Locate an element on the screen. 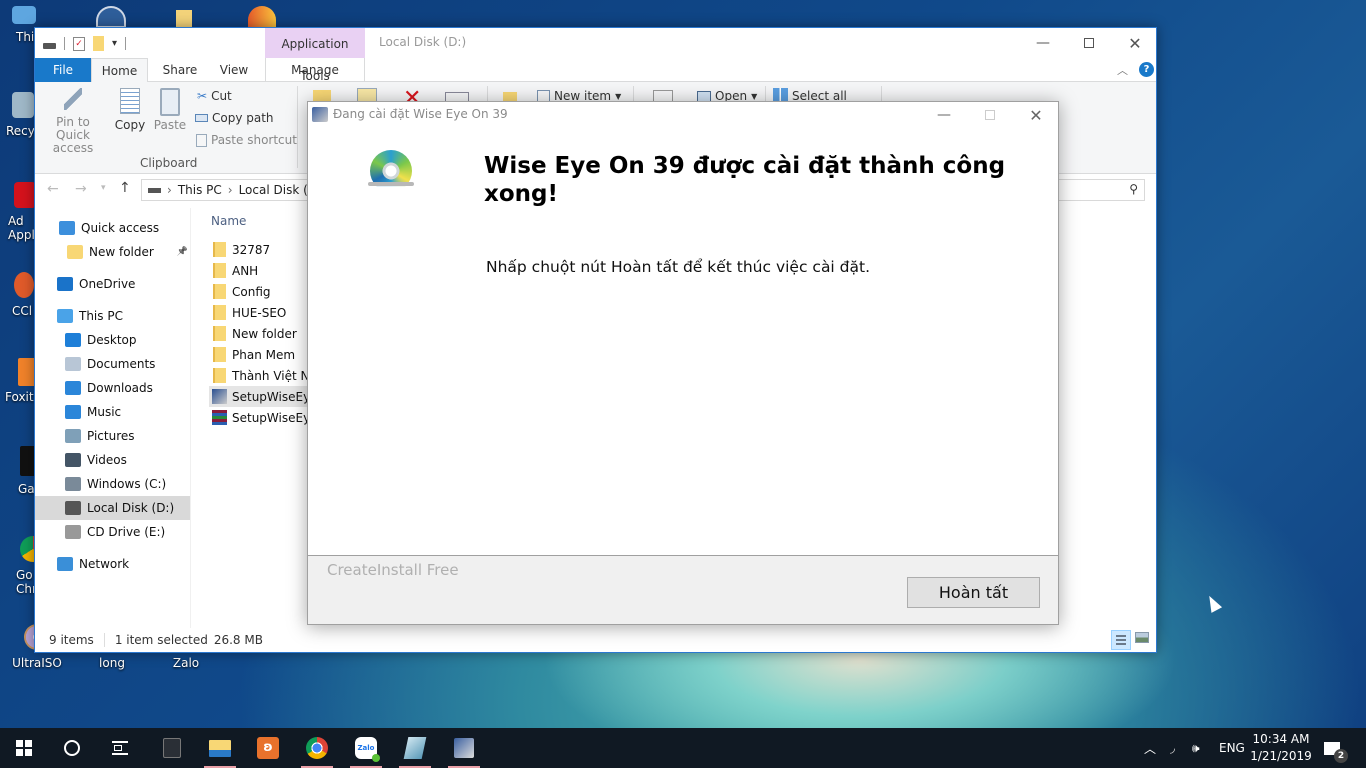 The width and height of the screenshot is (1366, 768). volume-tray-button: 🕪 is located at coordinates (1196, 748).